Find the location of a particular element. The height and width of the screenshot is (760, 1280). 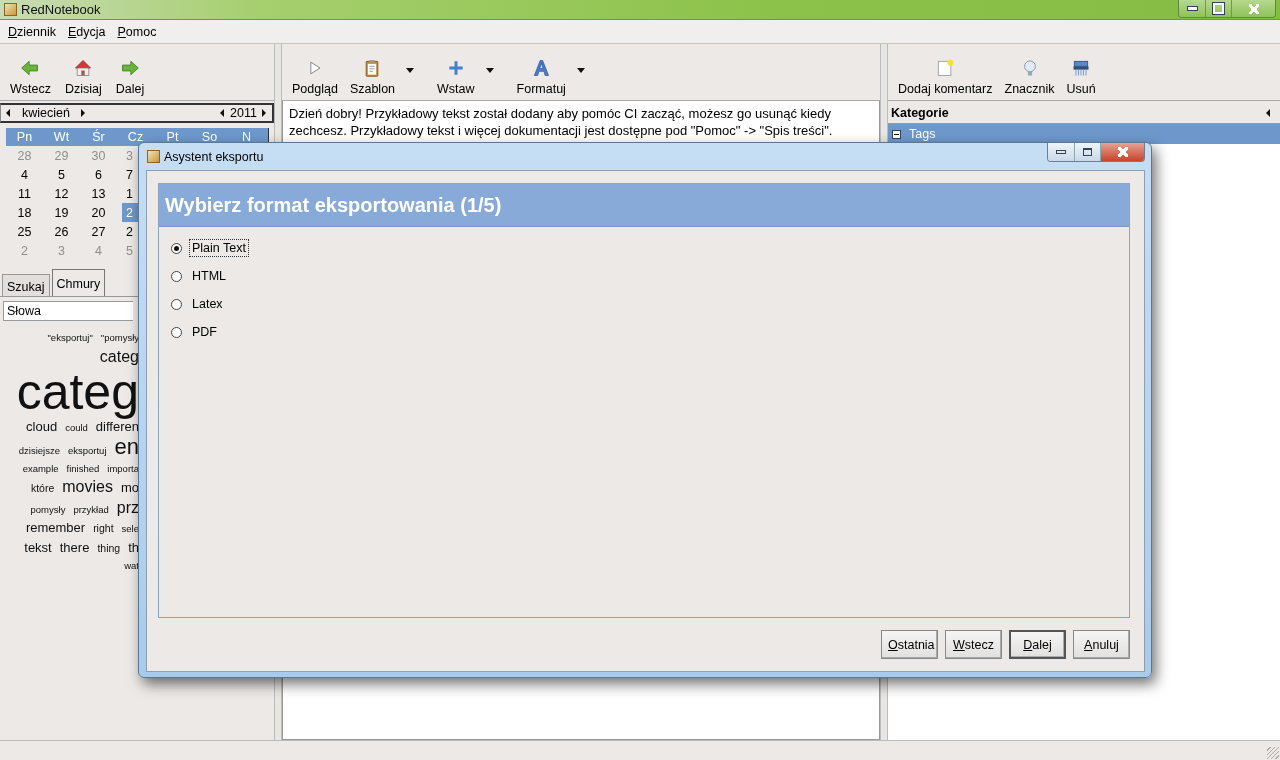

weekday-label: Pn is located at coordinates (24, 137).